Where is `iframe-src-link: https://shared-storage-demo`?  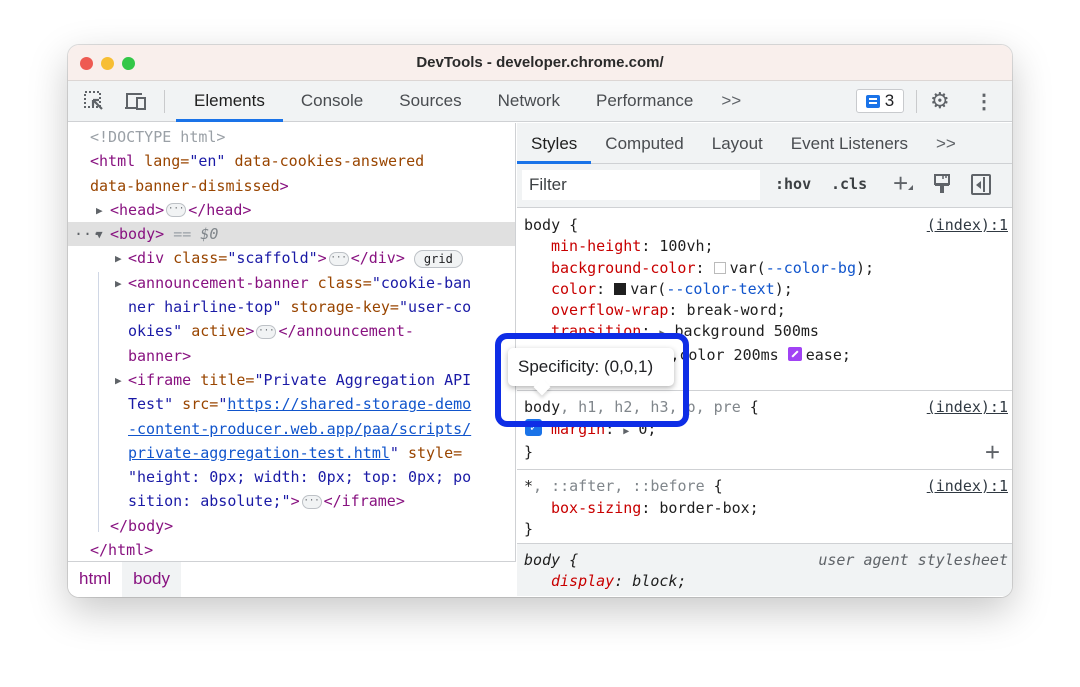 iframe-src-link: https://shared-storage-demo is located at coordinates (349, 404).